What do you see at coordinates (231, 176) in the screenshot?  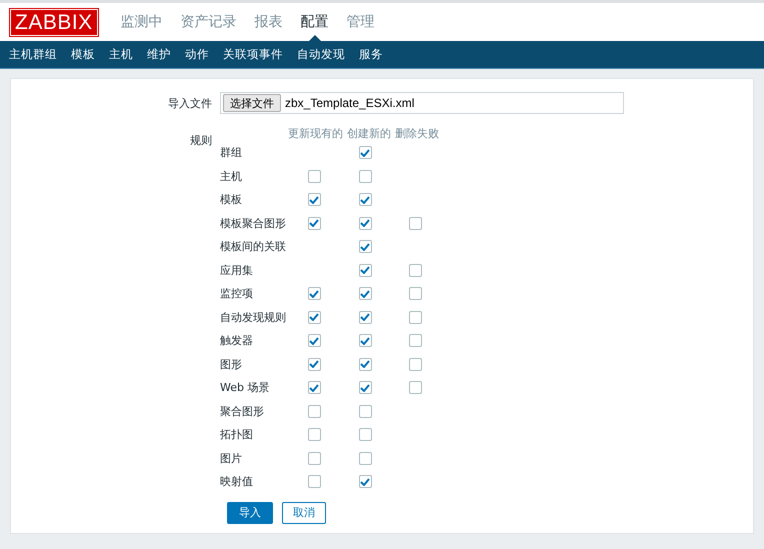 I see `rule-label: 主机` at bounding box center [231, 176].